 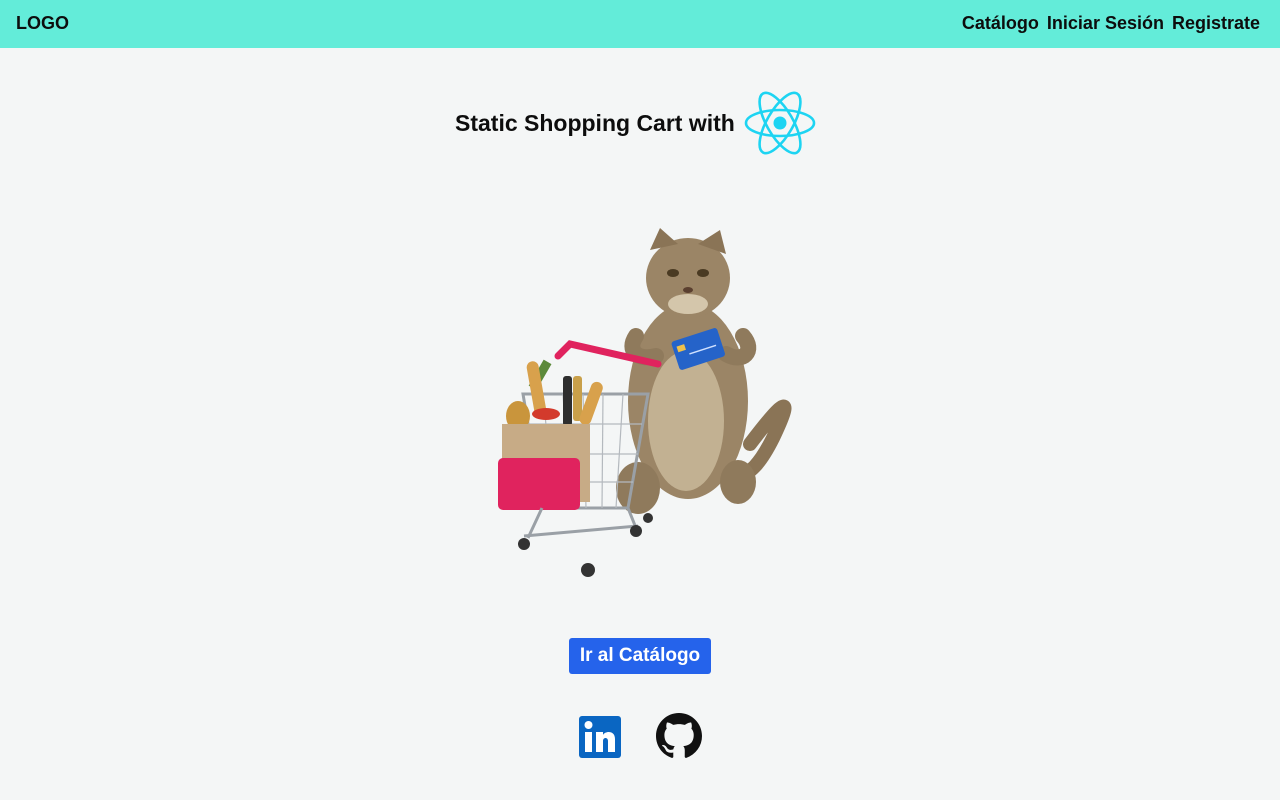 I want to click on logo: LOGO, so click(x=42, y=23).